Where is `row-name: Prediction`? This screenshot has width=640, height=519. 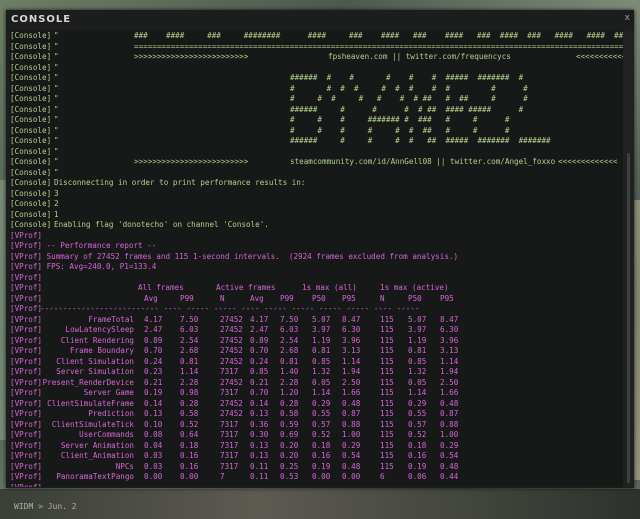 row-name: Prediction is located at coordinates (111, 413).